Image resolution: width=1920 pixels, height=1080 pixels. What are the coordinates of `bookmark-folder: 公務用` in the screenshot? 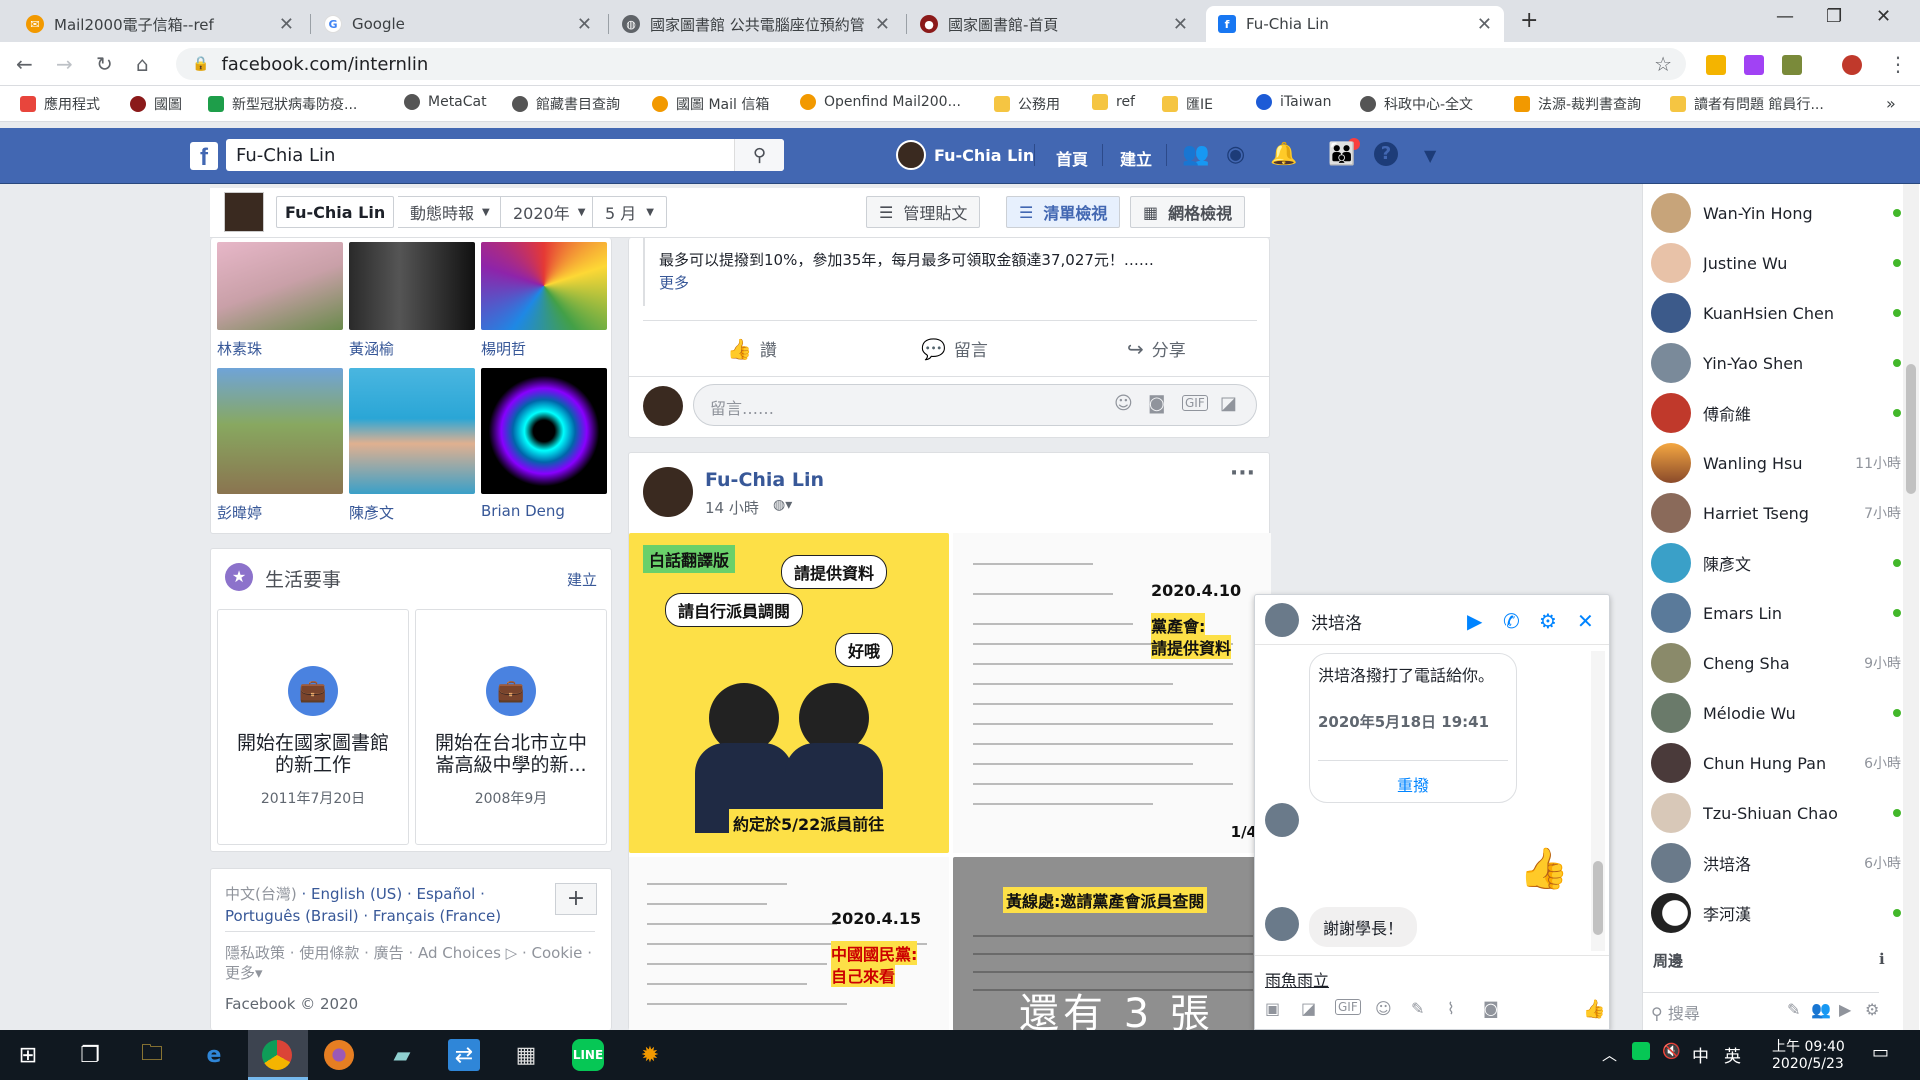 It's located at (1027, 104).